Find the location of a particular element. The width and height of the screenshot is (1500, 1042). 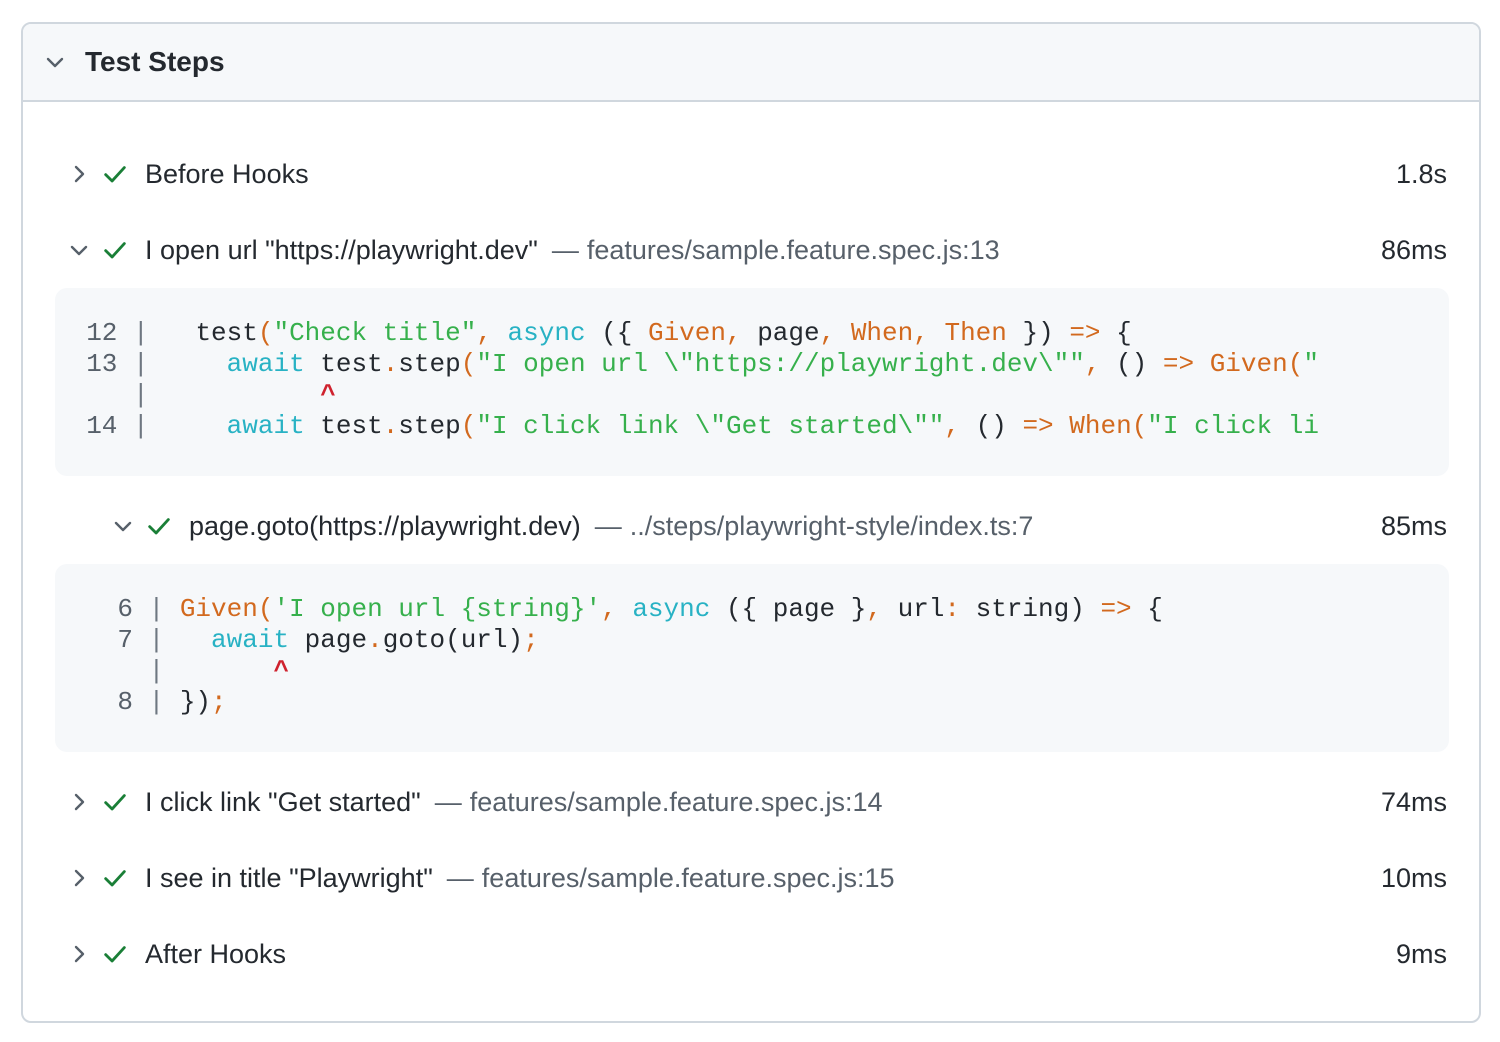

code-token: () is located at coordinates (991, 426).